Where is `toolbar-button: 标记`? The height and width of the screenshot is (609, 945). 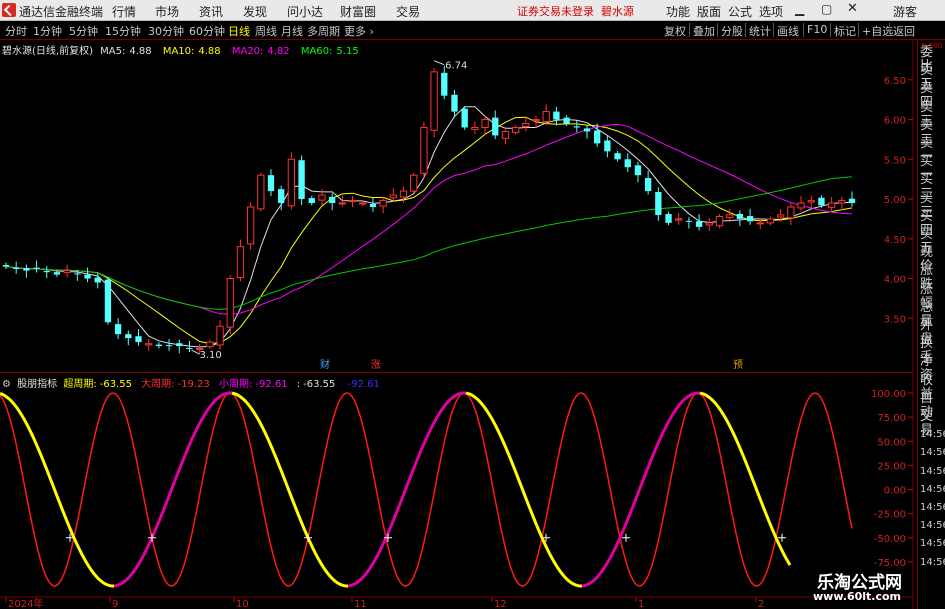 toolbar-button: 标记 is located at coordinates (845, 31).